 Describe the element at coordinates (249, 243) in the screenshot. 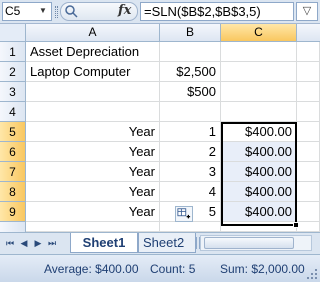

I see `horizontal-scroll-thumb` at that location.